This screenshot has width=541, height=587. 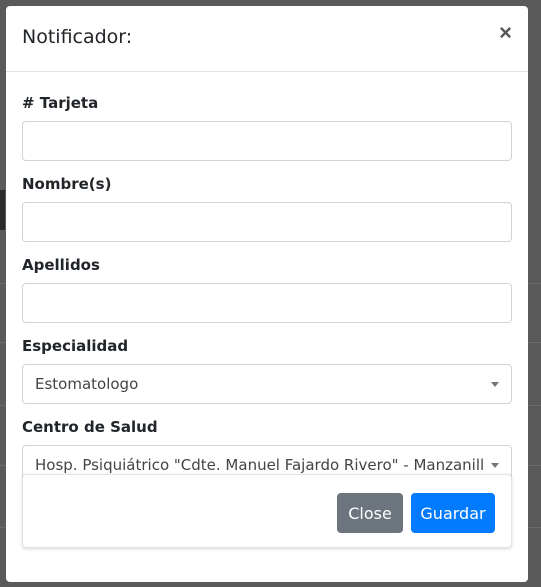 What do you see at coordinates (67, 184) in the screenshot?
I see `nombre-label: Nombre(s)` at bounding box center [67, 184].